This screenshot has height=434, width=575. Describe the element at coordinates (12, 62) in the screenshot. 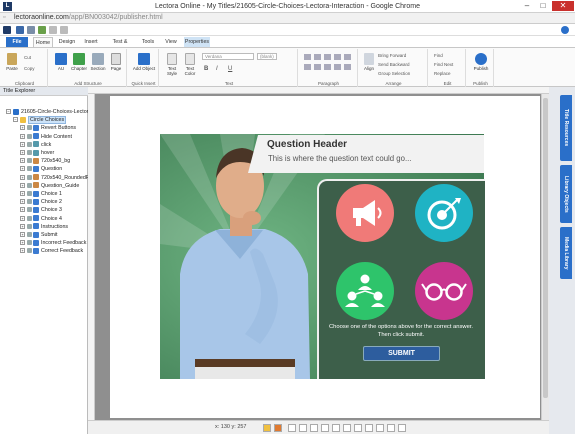

I see `paste-button: Paste` at that location.